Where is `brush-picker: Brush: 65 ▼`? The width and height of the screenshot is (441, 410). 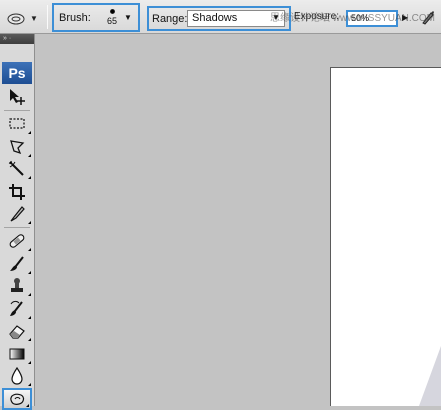 brush-picker: Brush: 65 ▼ is located at coordinates (96, 17).